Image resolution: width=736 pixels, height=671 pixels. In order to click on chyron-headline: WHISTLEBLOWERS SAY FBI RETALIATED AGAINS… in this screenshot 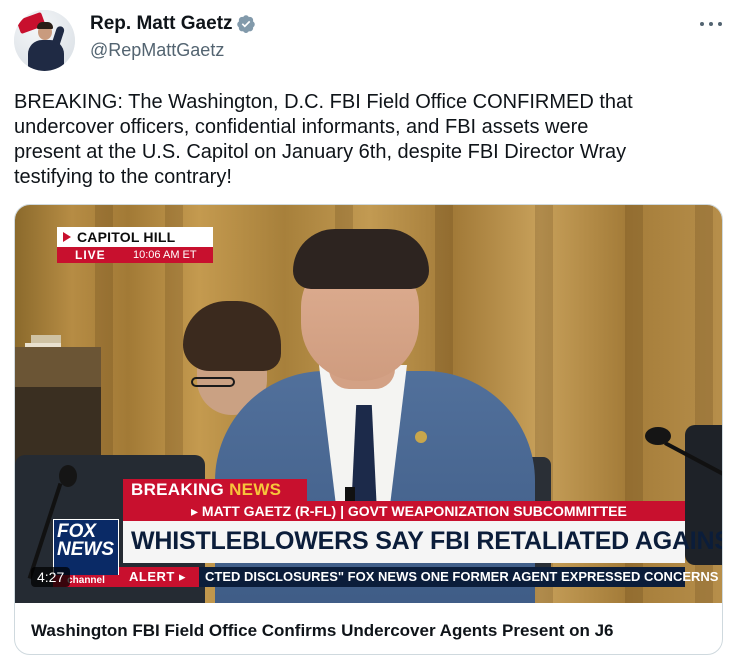, I will do `click(426, 541)`.